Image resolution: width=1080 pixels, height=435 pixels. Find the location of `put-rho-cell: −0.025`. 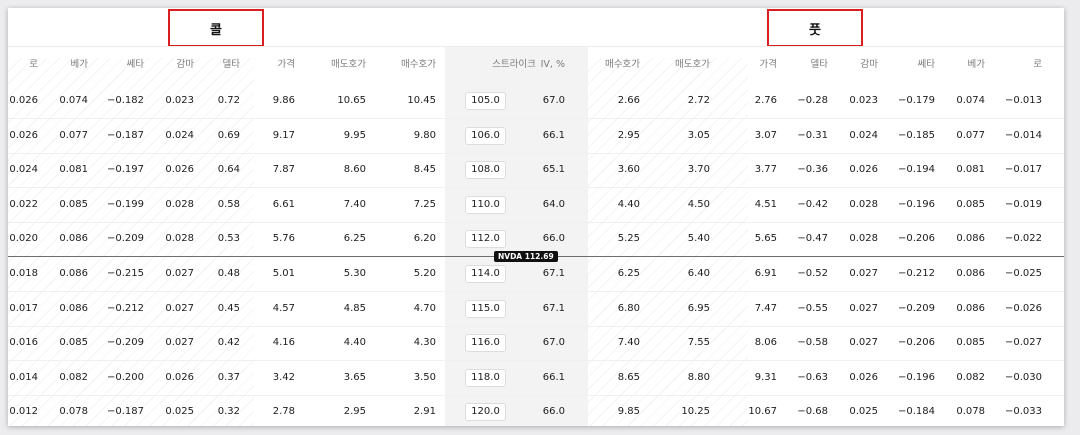

put-rho-cell: −0.025 is located at coordinates (1023, 273).